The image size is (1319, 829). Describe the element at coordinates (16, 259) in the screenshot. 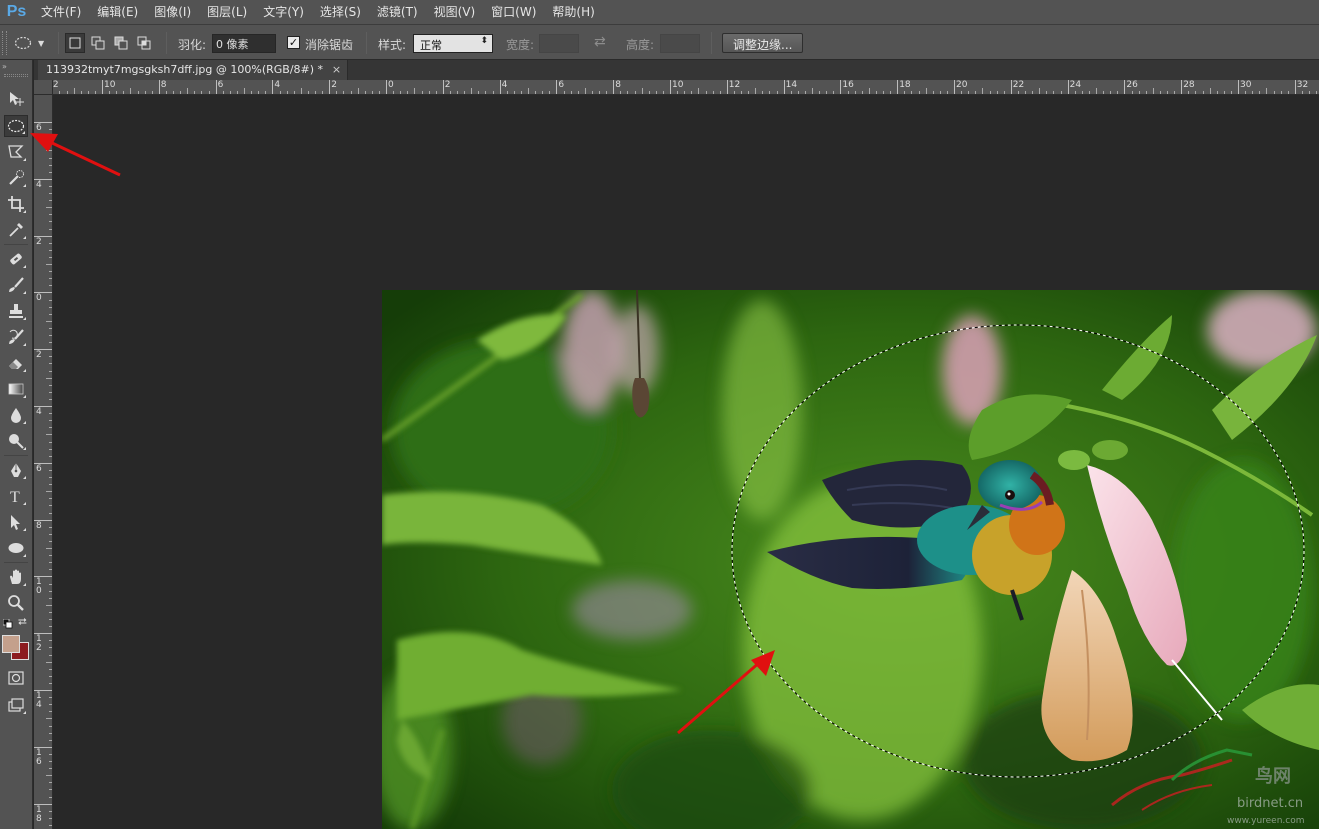

I see `healing-brush-tool` at that location.